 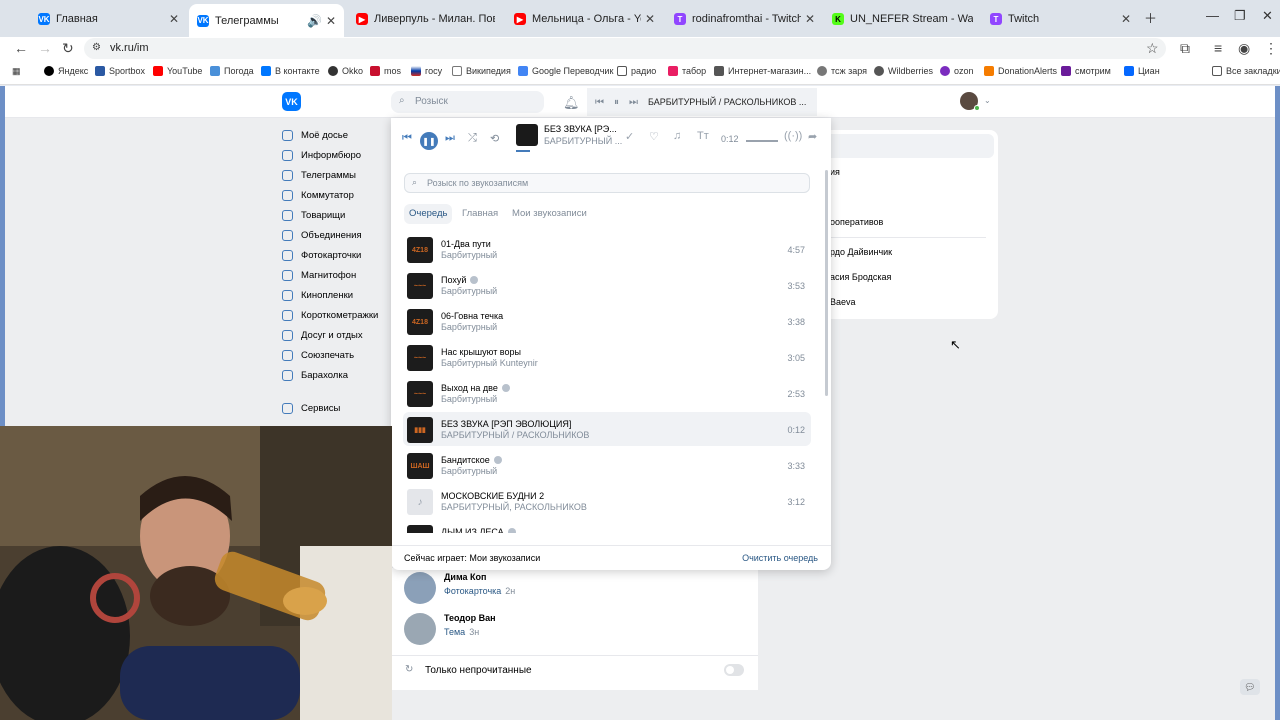 What do you see at coordinates (1271, 48) in the screenshot?
I see `menu-icon: ⋮` at bounding box center [1271, 48].